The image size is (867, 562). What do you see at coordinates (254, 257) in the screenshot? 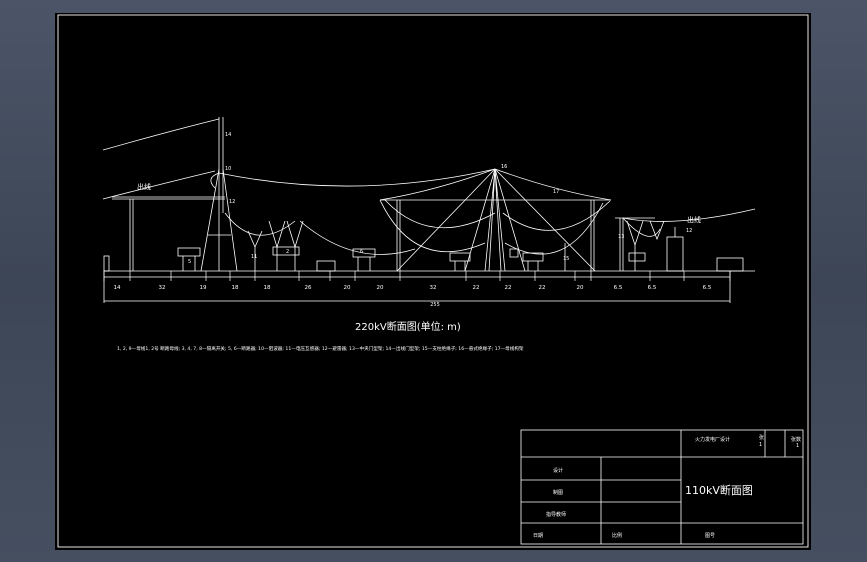
I see `label-11: 11` at bounding box center [254, 257].